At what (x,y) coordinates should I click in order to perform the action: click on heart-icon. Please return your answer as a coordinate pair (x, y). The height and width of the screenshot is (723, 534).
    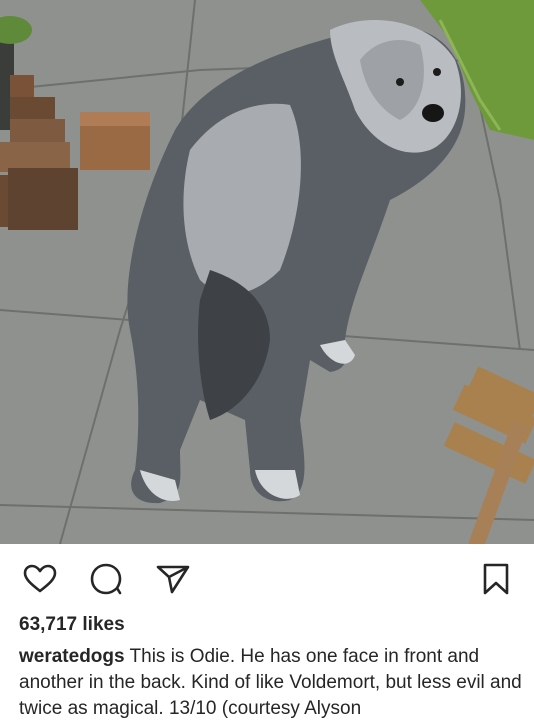
    Looking at the image, I should click on (40, 578).